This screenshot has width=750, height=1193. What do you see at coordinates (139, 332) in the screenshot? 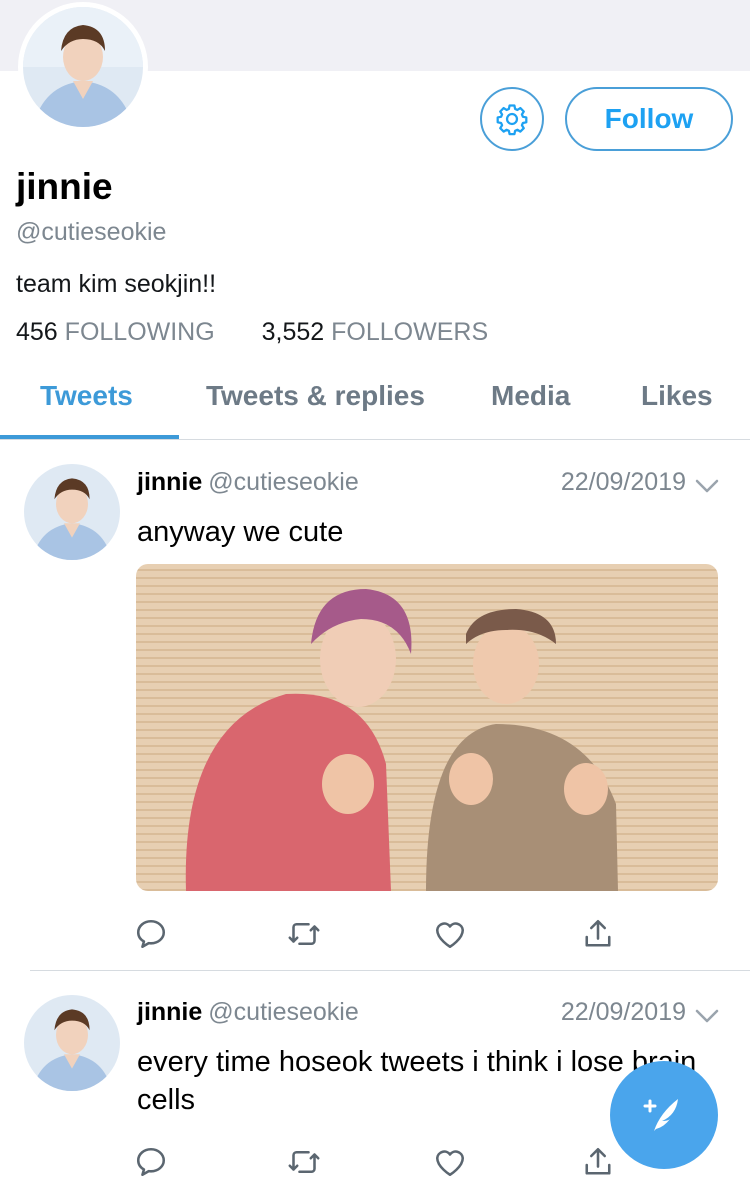
I see `following-label: FOLLOWING` at bounding box center [139, 332].